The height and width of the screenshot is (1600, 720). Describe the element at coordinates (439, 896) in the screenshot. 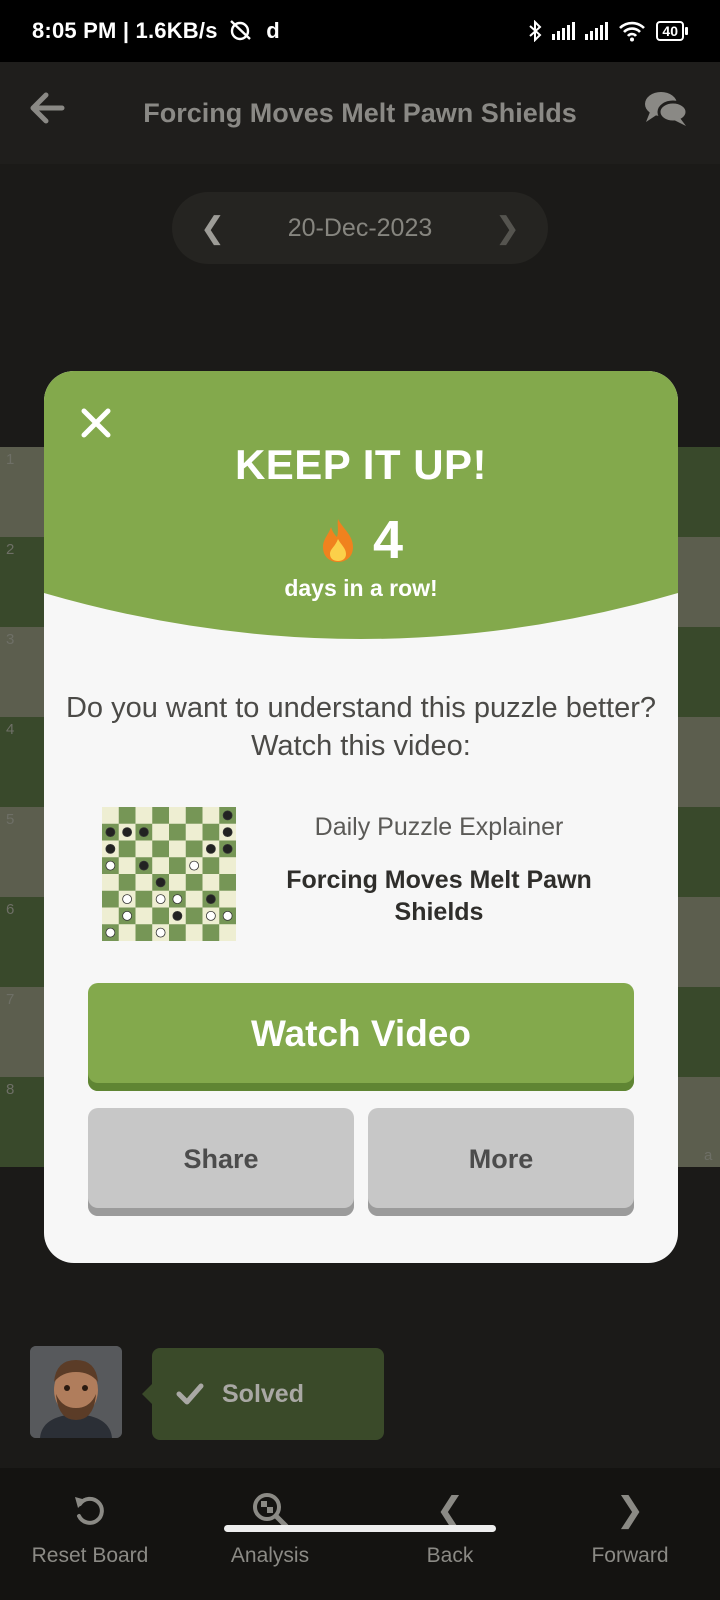

I see `video-title: Forcing Moves Melt Pawn Shields` at that location.